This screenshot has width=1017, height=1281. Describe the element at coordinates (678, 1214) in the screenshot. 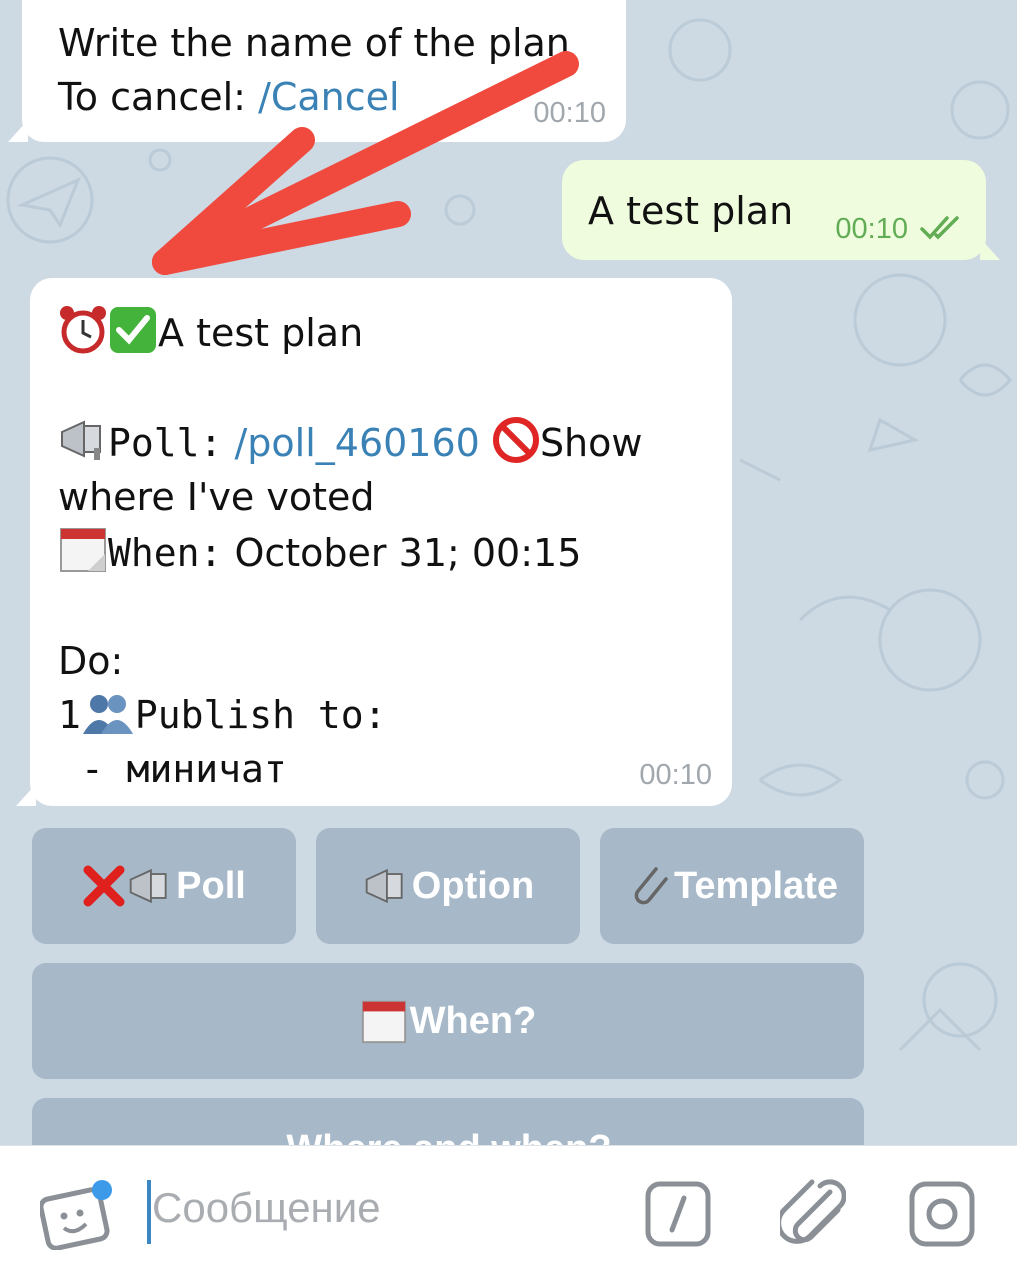

I see `bot-commands-icon` at that location.